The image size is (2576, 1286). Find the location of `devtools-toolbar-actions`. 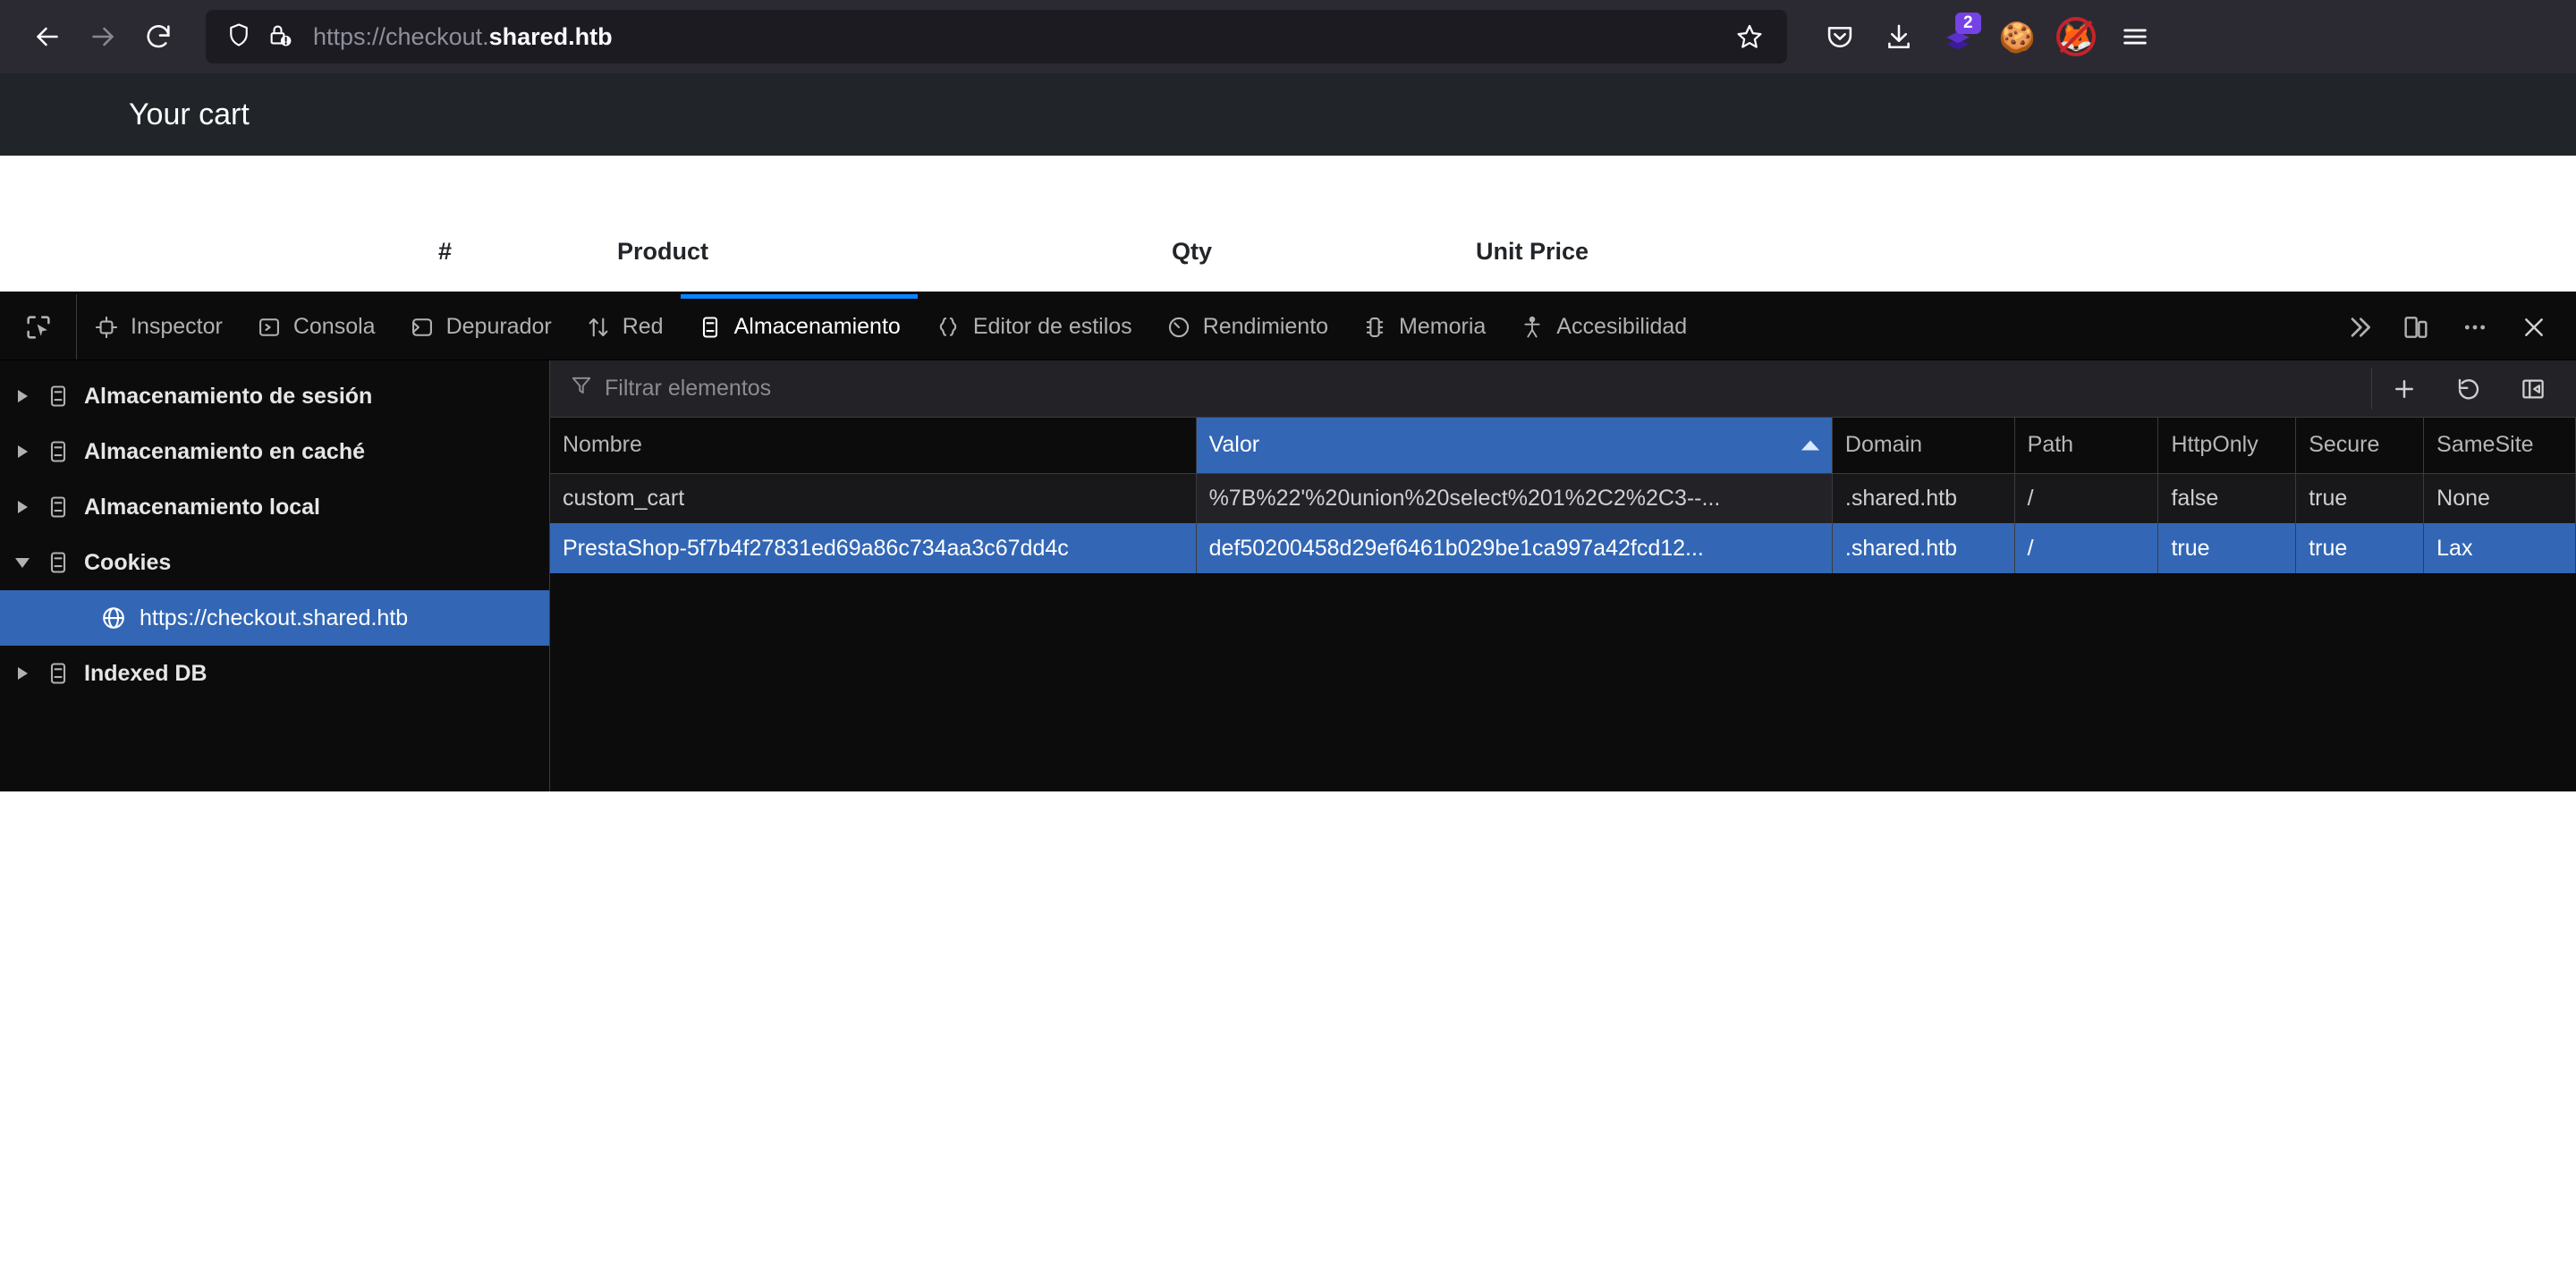

devtools-toolbar-actions is located at coordinates (2481, 327).